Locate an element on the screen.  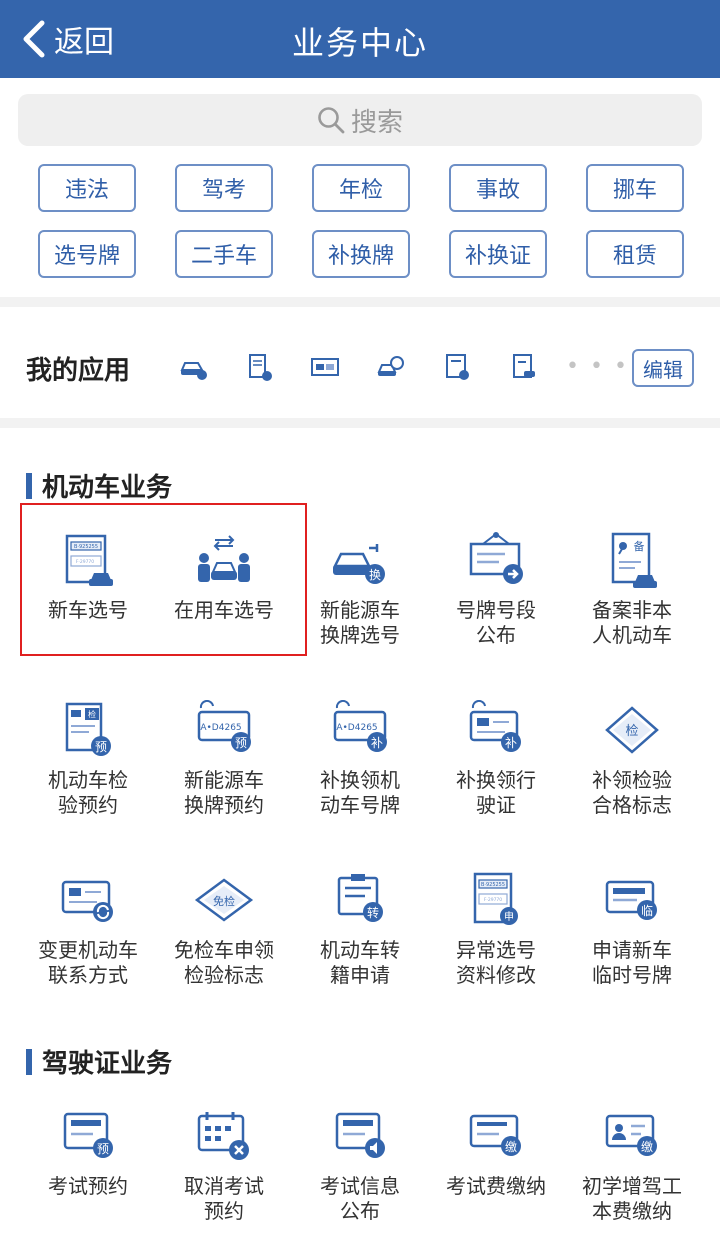
item-label: 号牌号段 公布 is located at coordinates (496, 622).